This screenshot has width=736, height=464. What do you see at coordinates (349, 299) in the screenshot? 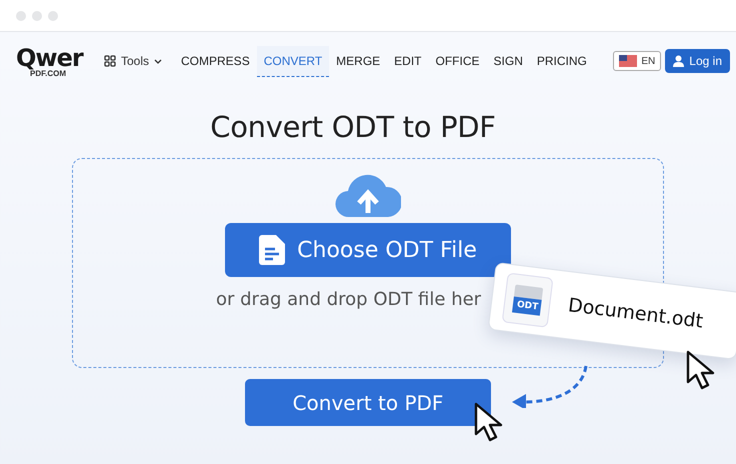
I see `drag-drop-hint: or drag and drop ODT file her` at bounding box center [349, 299].